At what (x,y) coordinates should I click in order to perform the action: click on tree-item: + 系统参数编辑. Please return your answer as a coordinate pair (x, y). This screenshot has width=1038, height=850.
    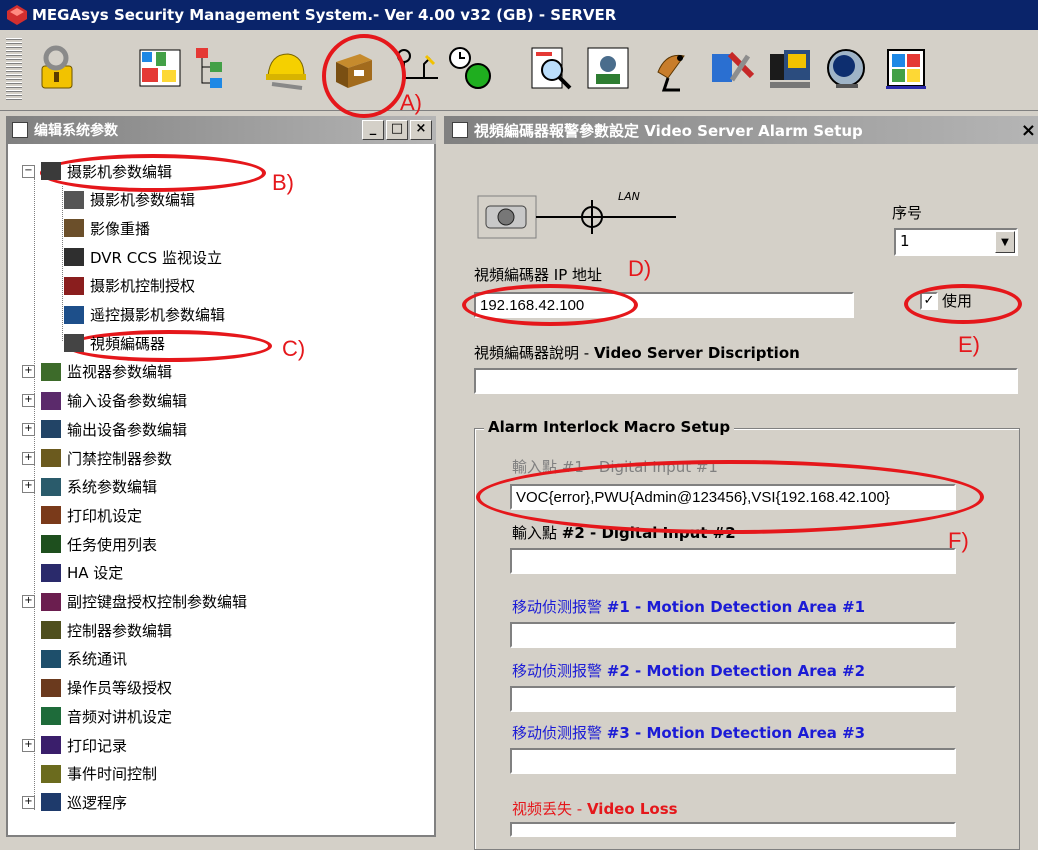
    Looking at the image, I should click on (89, 487).